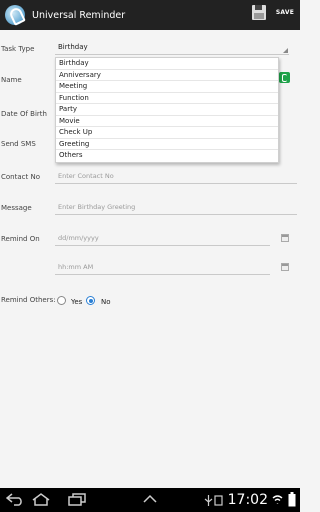 The image size is (320, 512). Describe the element at coordinates (272, 12) in the screenshot. I see `save-button: SAVE` at that location.